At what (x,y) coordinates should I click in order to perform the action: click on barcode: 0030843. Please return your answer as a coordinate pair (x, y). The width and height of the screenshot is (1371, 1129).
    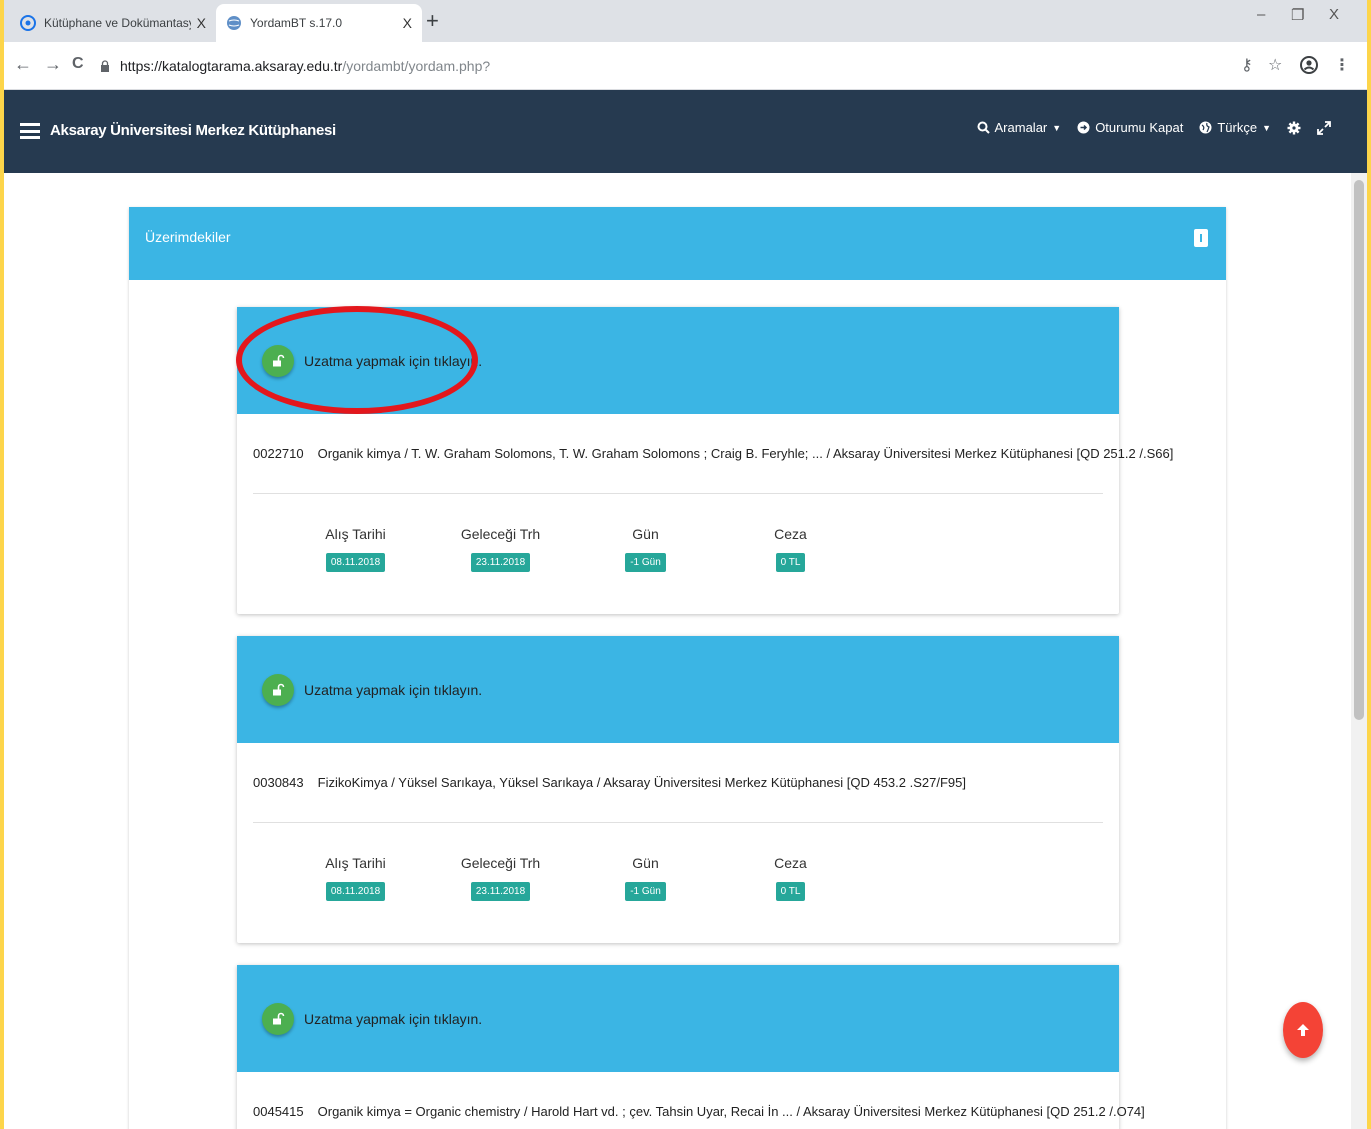
    Looking at the image, I should click on (278, 782).